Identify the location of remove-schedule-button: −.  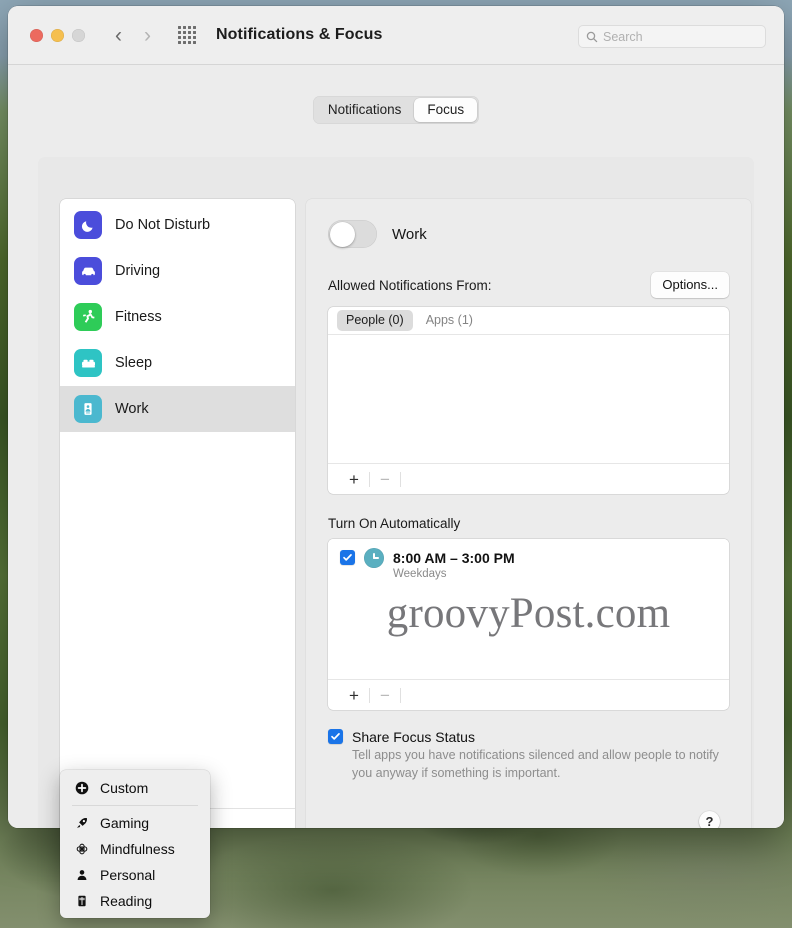
(385, 695).